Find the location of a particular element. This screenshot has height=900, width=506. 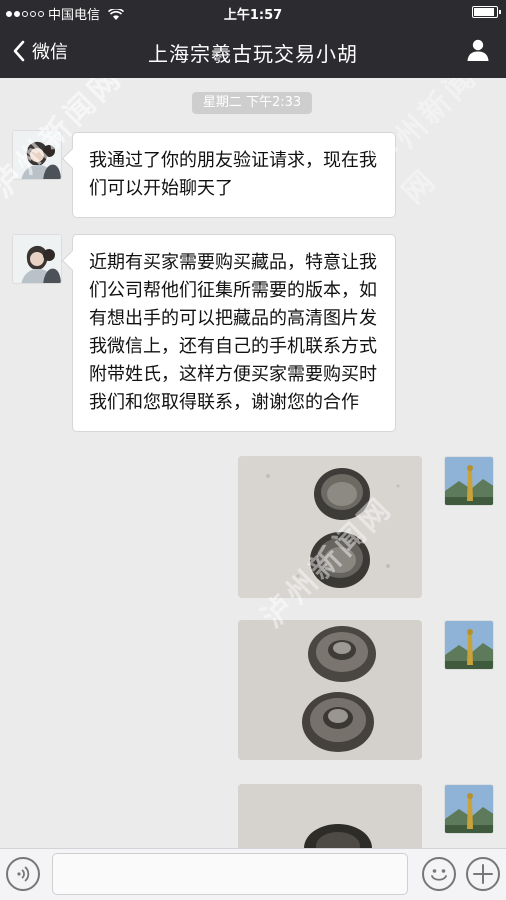

chat-title: 上海宗羲古玩交易小胡 is located at coordinates (253, 54).